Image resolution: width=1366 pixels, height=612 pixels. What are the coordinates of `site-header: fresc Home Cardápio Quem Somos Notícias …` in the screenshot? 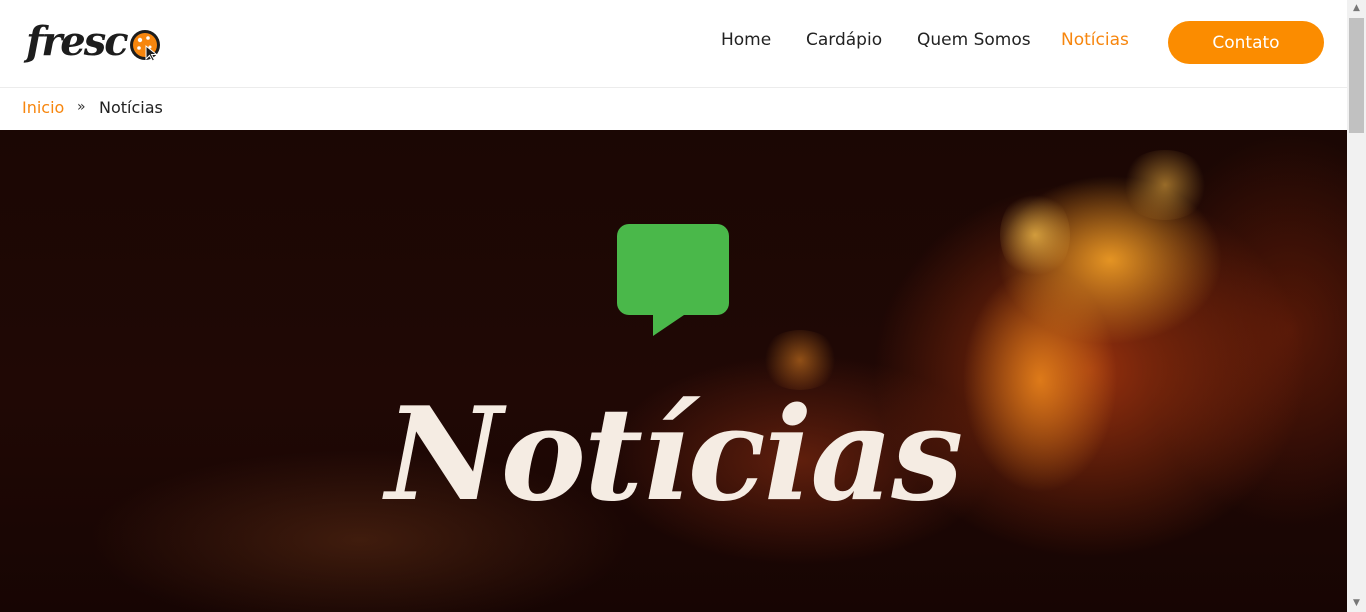 It's located at (673, 44).